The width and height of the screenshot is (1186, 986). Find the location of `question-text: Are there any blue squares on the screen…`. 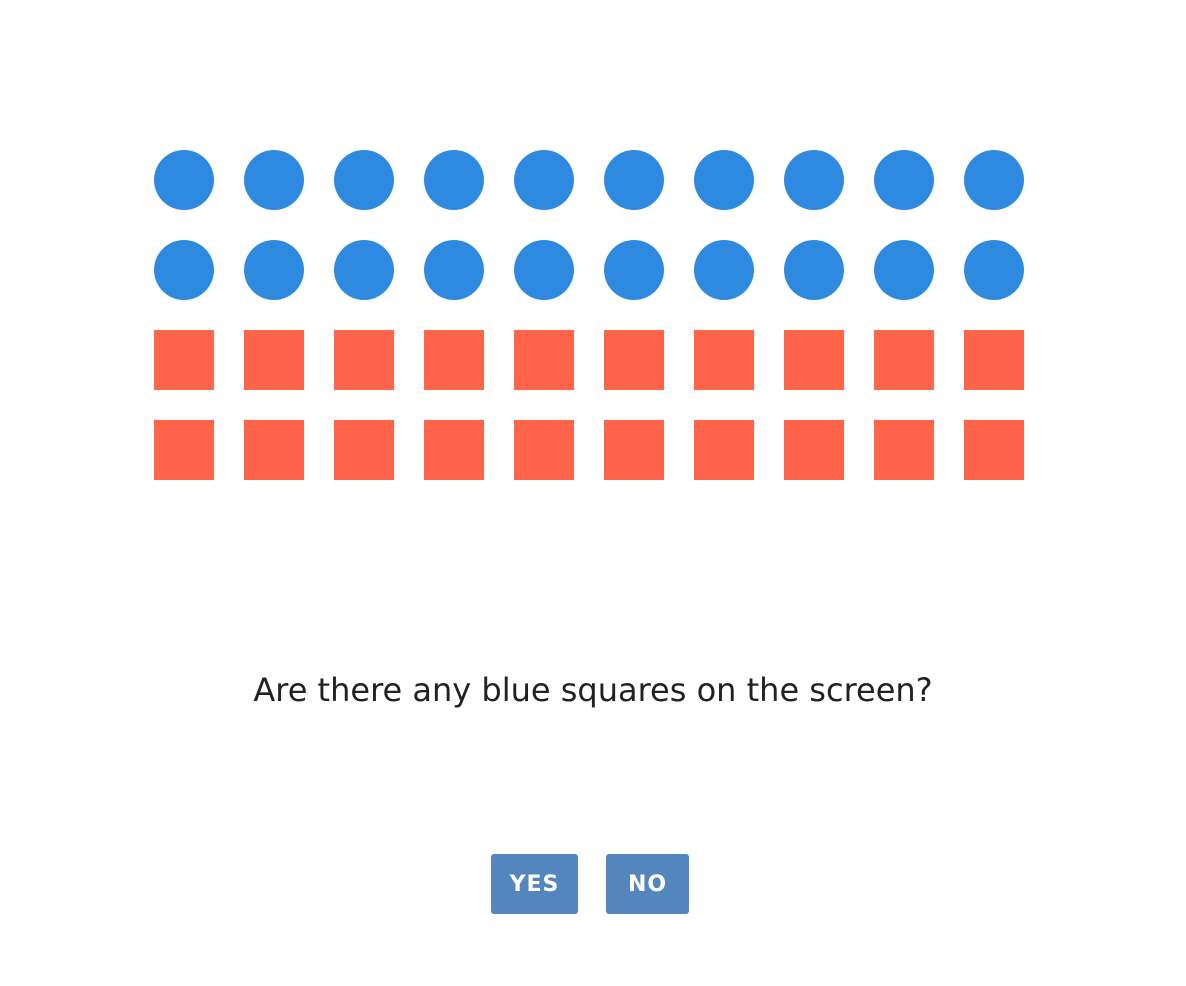

question-text: Are there any blue squares on the screen… is located at coordinates (593, 690).